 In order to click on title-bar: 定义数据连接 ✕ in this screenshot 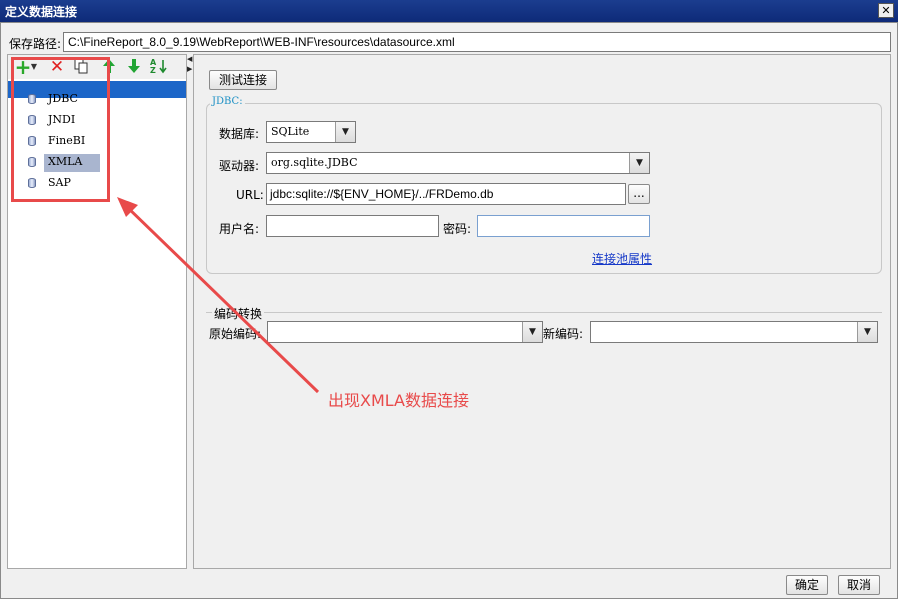, I will do `click(449, 11)`.